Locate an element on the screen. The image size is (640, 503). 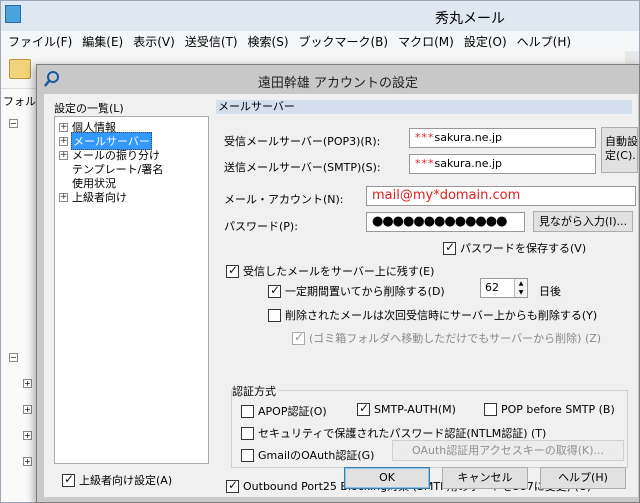
section-header: メールサーバー is located at coordinates (424, 107).